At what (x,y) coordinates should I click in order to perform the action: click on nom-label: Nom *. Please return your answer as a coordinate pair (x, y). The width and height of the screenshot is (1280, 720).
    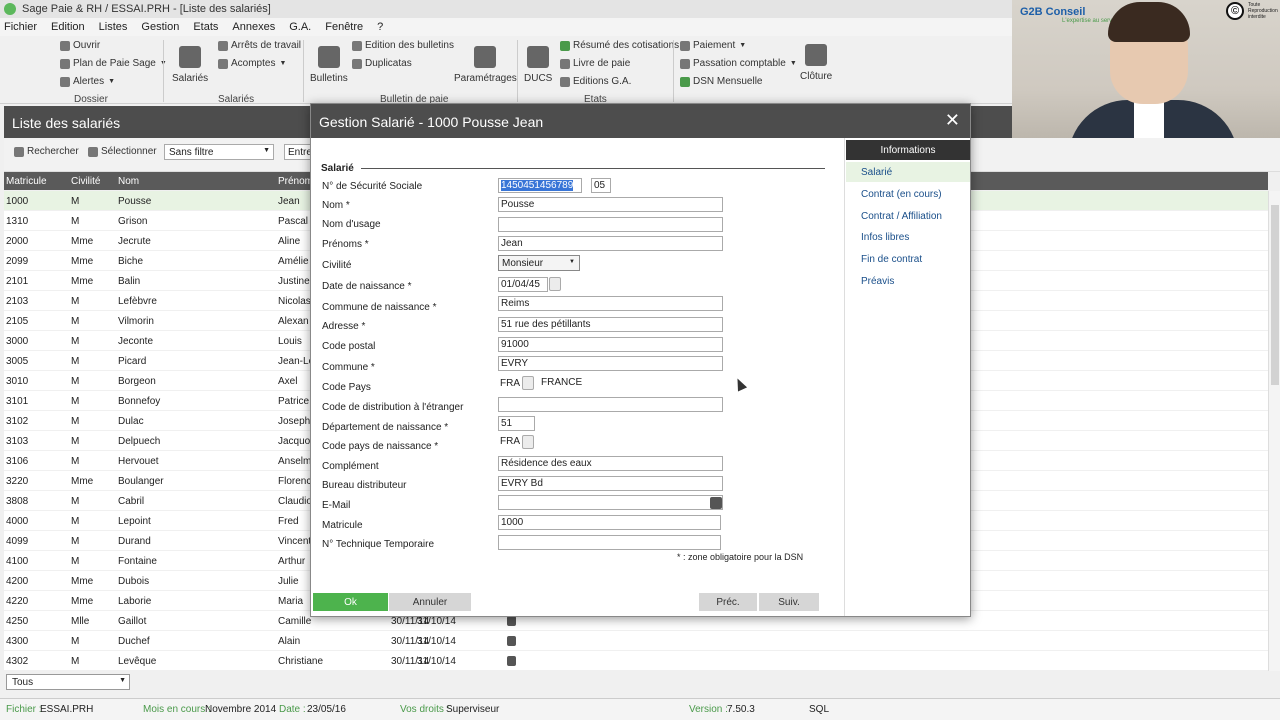
    Looking at the image, I should click on (336, 205).